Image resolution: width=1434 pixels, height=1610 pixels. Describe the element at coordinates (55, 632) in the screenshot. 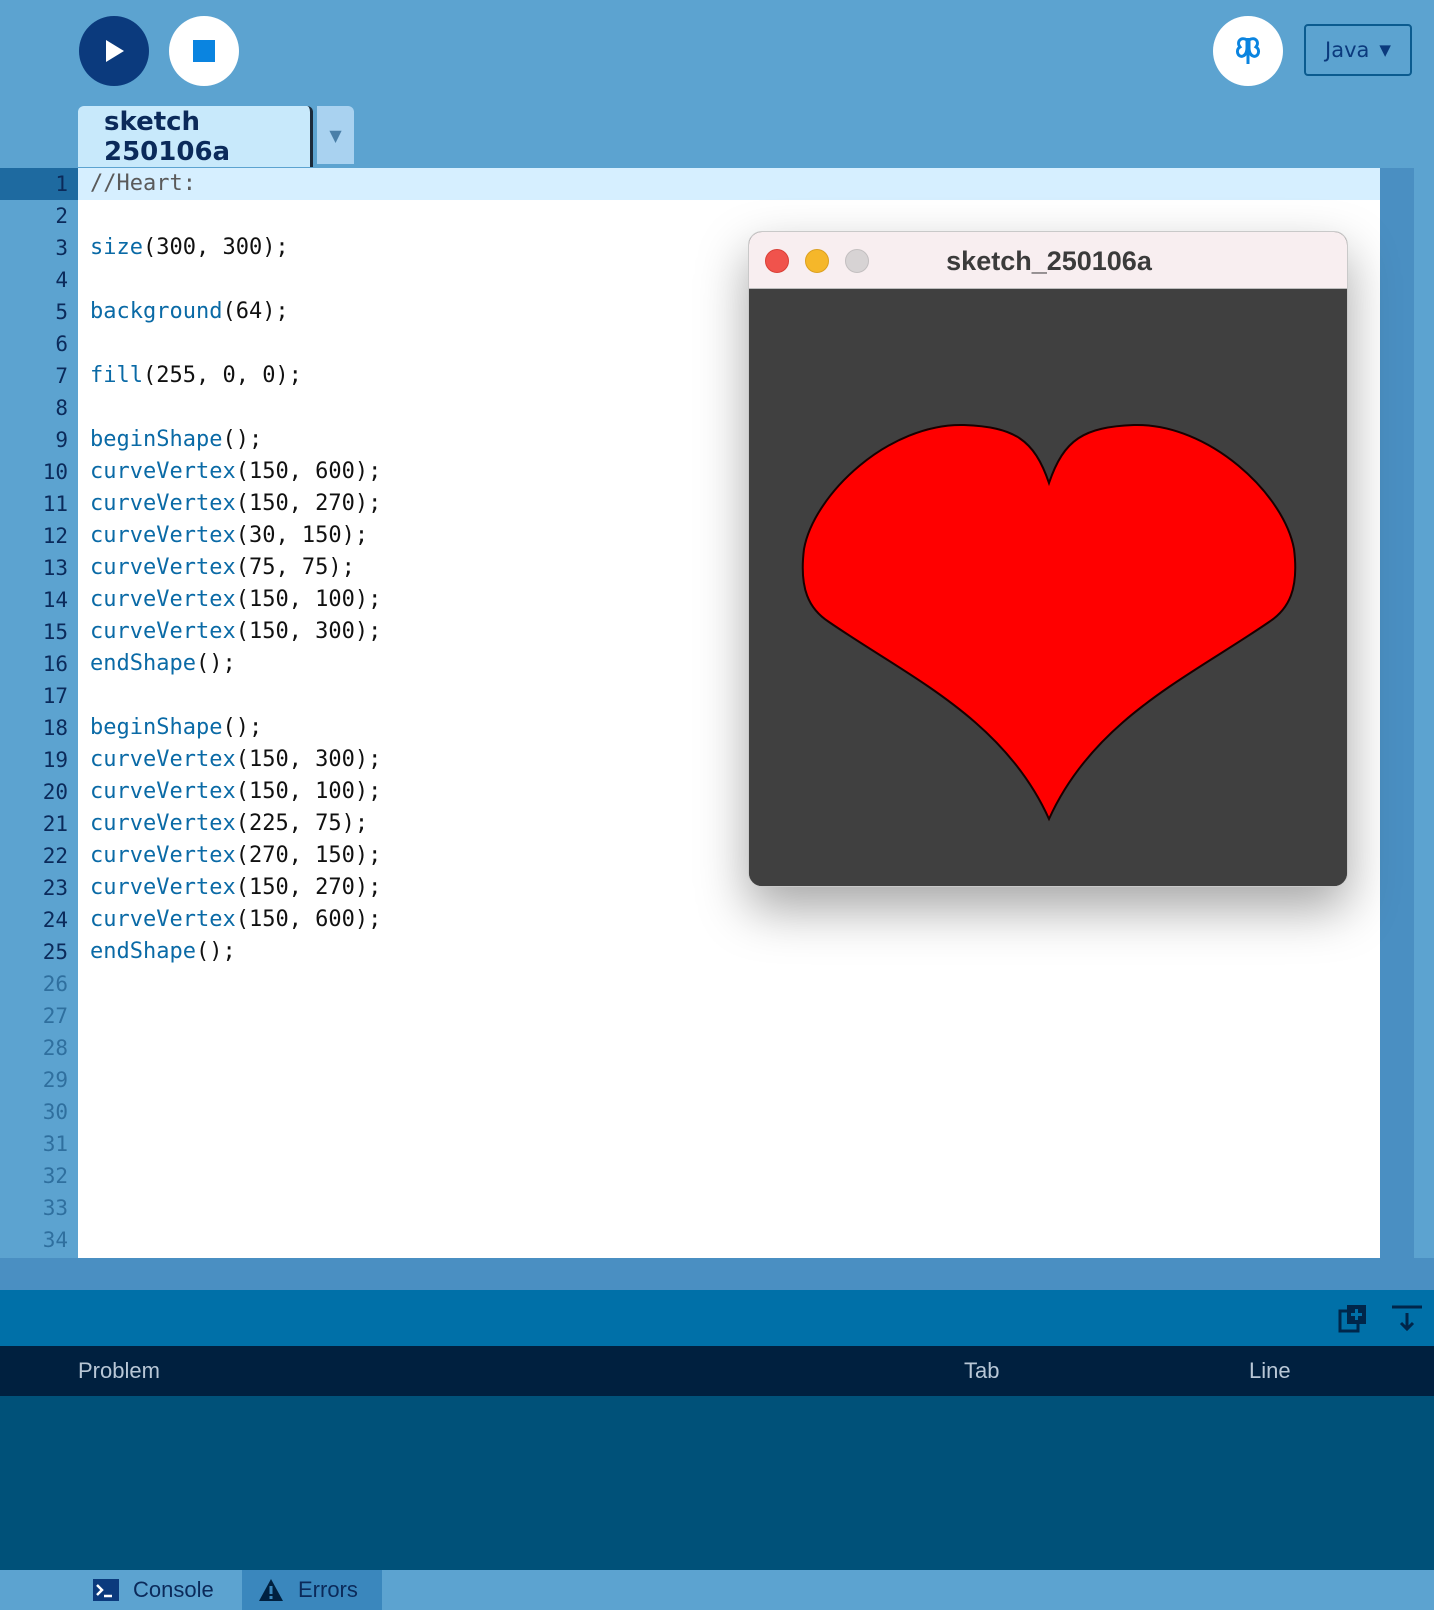

I see `line-number: 15` at that location.